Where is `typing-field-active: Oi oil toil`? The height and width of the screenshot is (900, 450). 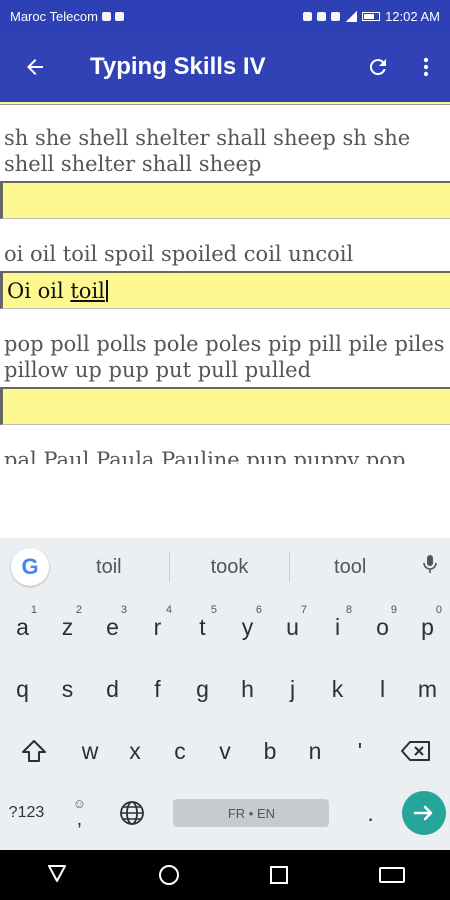 typing-field-active: Oi oil toil is located at coordinates (225, 290).